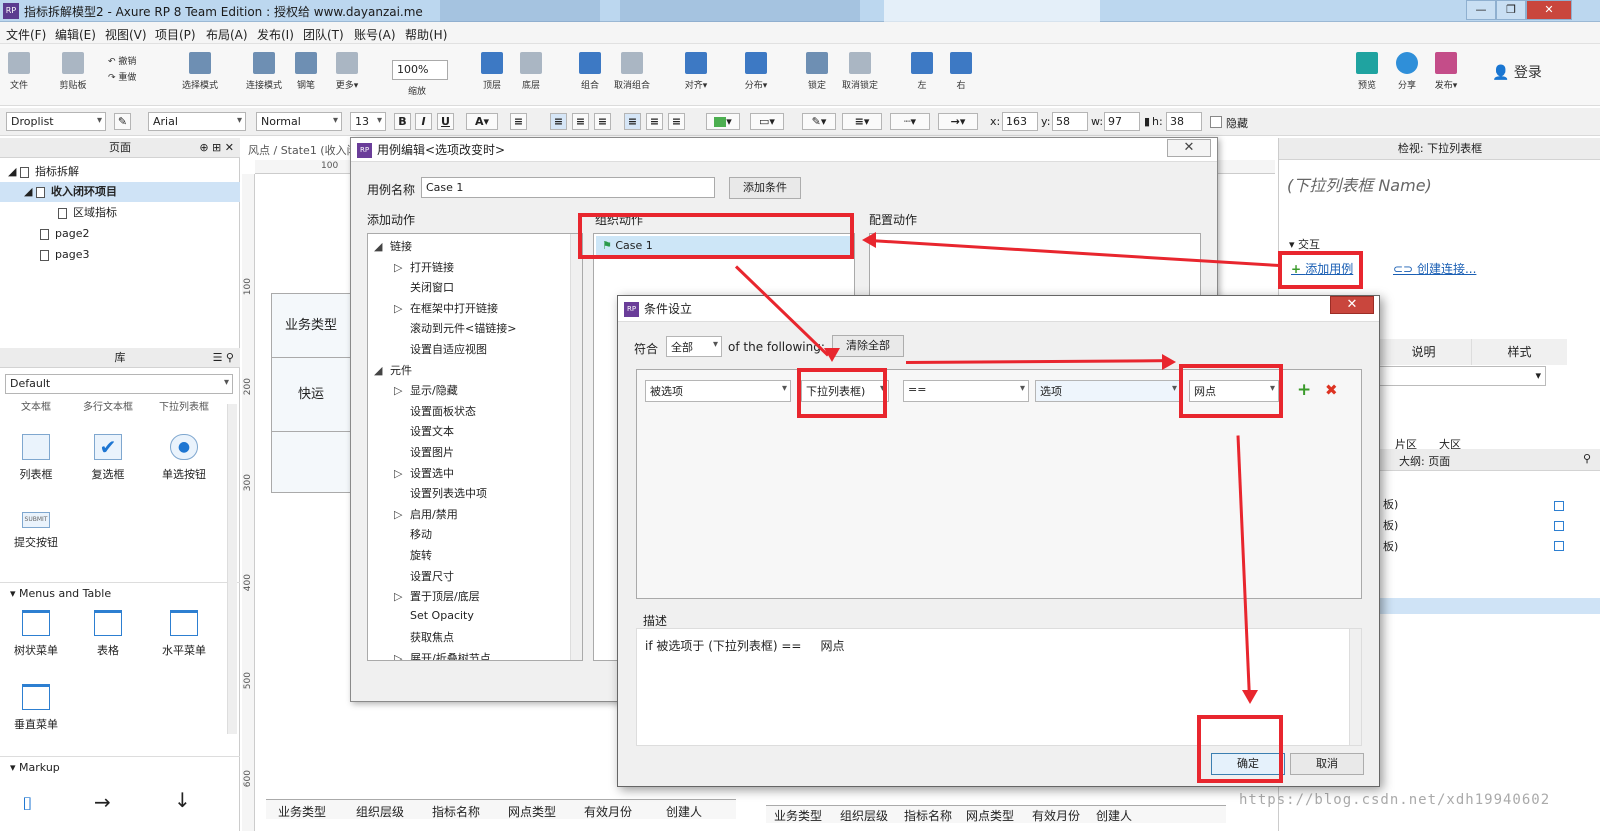 This screenshot has width=1600, height=831. What do you see at coordinates (1446, 71) in the screenshot?
I see `publish-button: 发布▾` at bounding box center [1446, 71].